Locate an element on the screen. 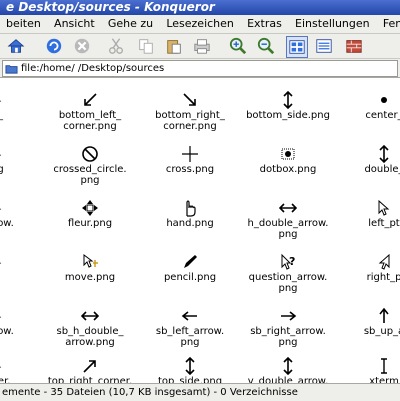 The height and width of the screenshot is (401, 400). file-name: cross.png is located at coordinates (190, 169).